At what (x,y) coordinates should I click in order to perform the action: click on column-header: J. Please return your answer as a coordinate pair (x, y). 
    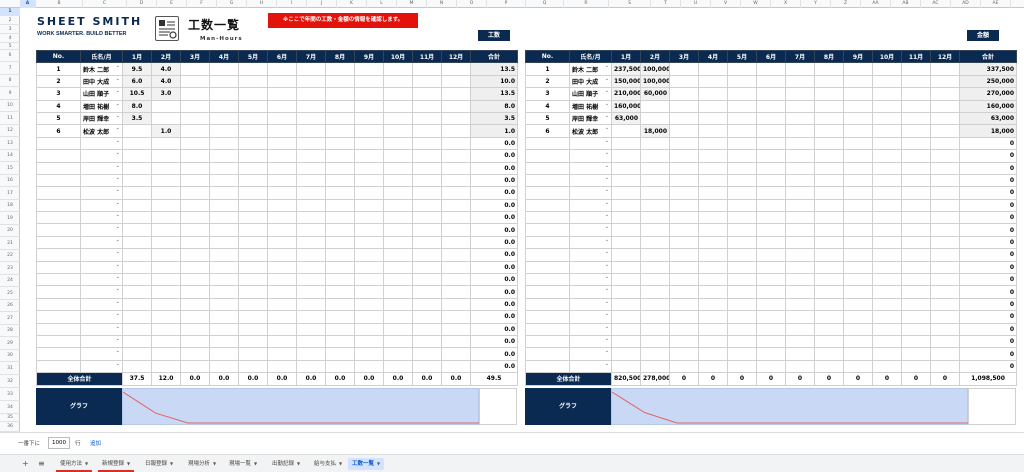
    Looking at the image, I should click on (322, 4).